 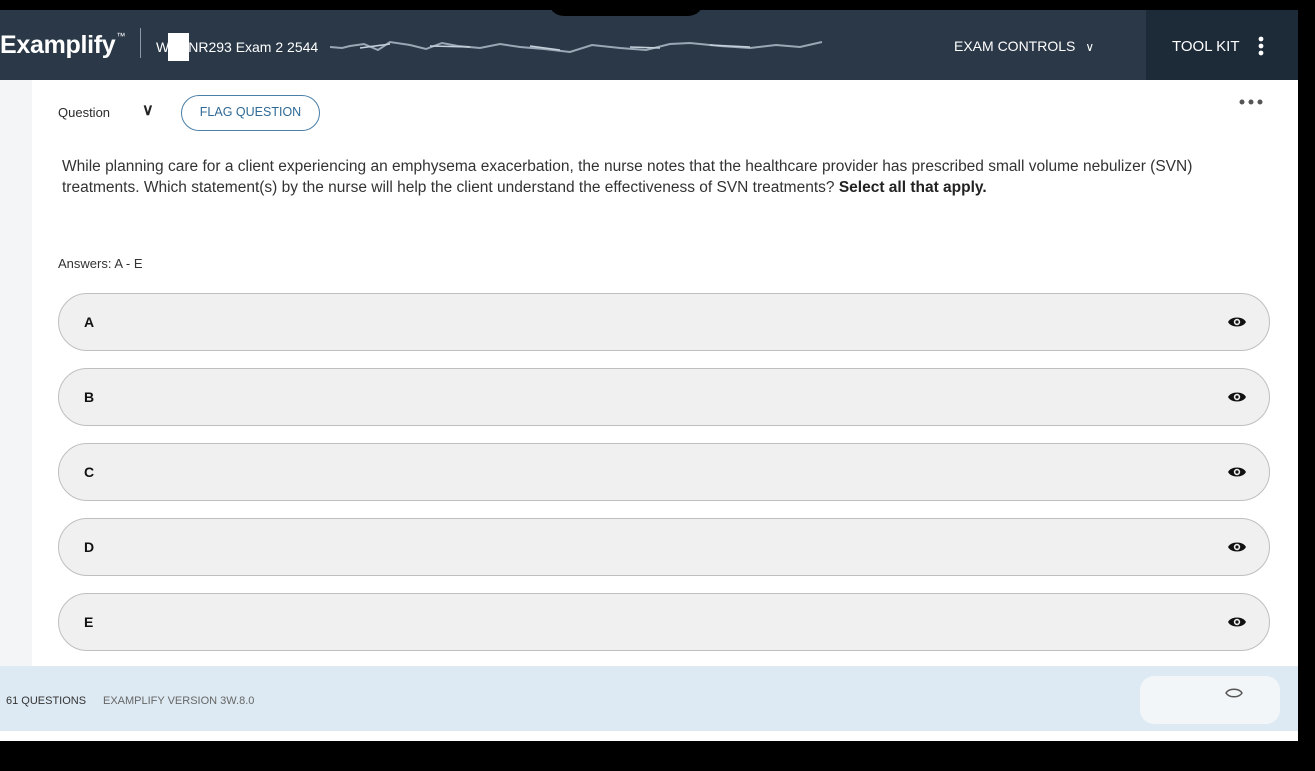 I want to click on exam-controls-button: EXAM CONTROLS ∨, so click(x=1024, y=46).